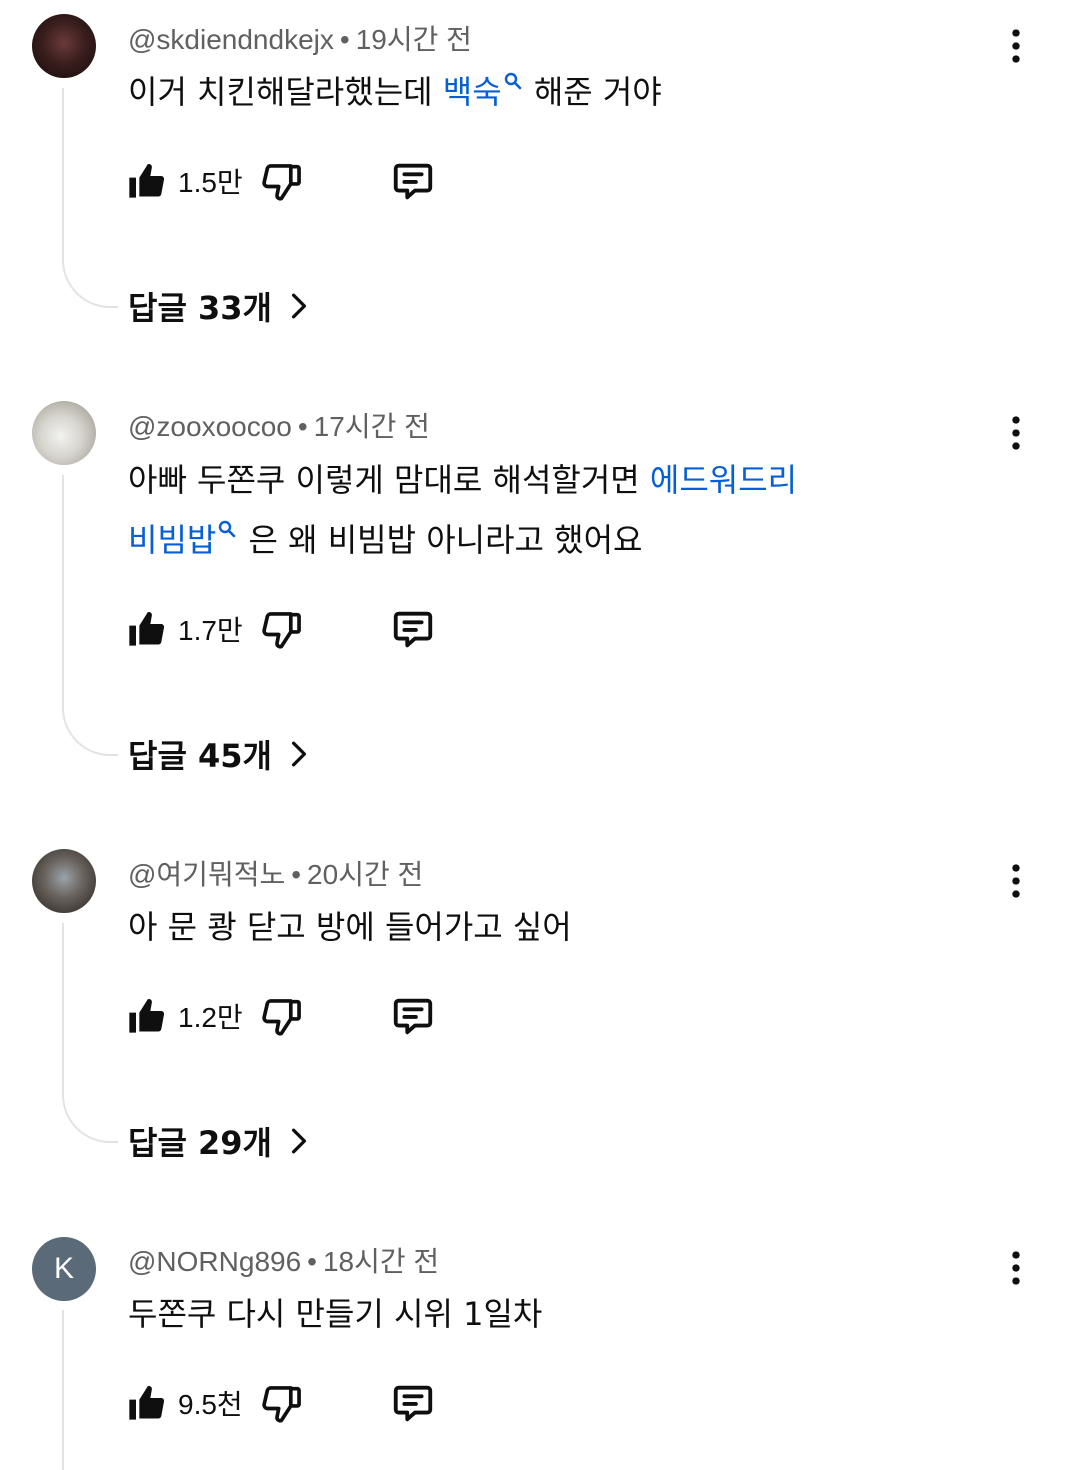 The width and height of the screenshot is (1079, 1470). I want to click on view-replies-button: 답글 45개, so click(219, 754).